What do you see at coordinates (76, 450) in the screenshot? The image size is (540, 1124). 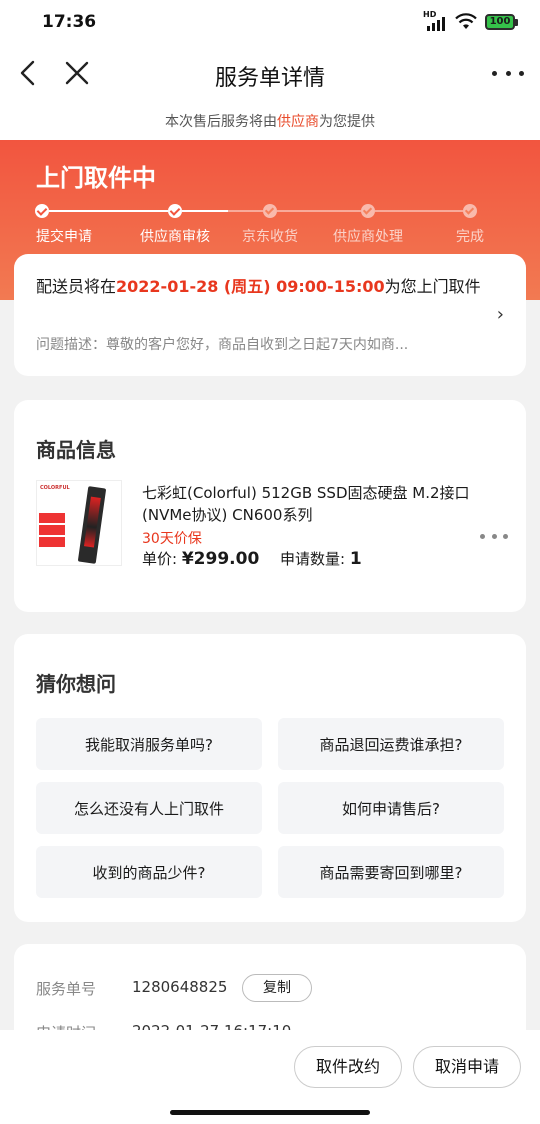 I see `product-section-title: 商品信息` at bounding box center [76, 450].